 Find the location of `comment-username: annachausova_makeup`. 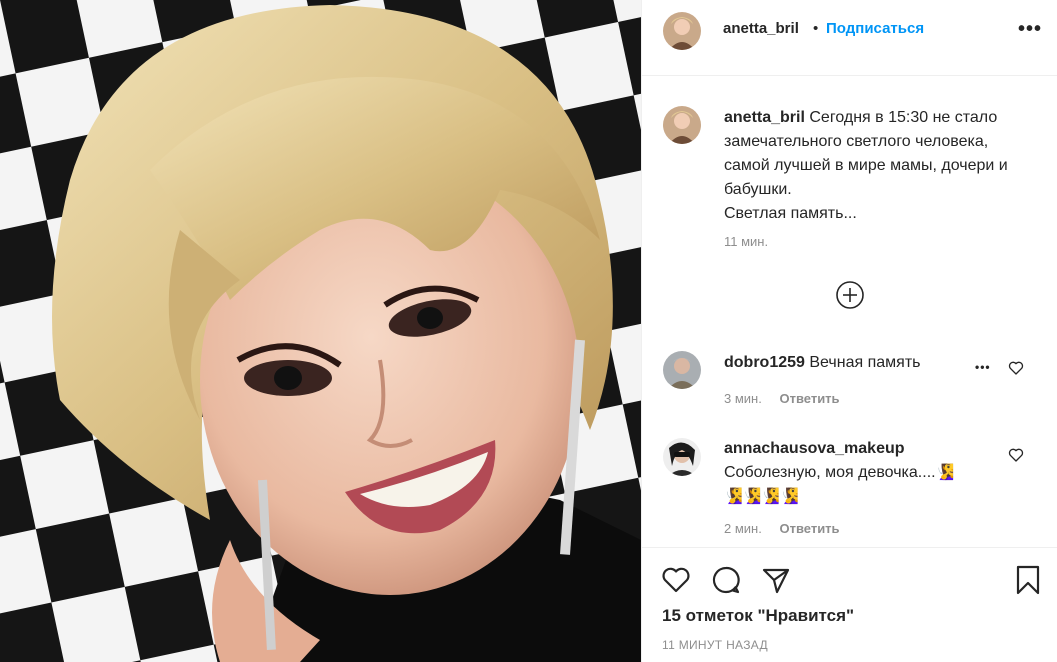

comment-username: annachausova_makeup is located at coordinates (814, 448).